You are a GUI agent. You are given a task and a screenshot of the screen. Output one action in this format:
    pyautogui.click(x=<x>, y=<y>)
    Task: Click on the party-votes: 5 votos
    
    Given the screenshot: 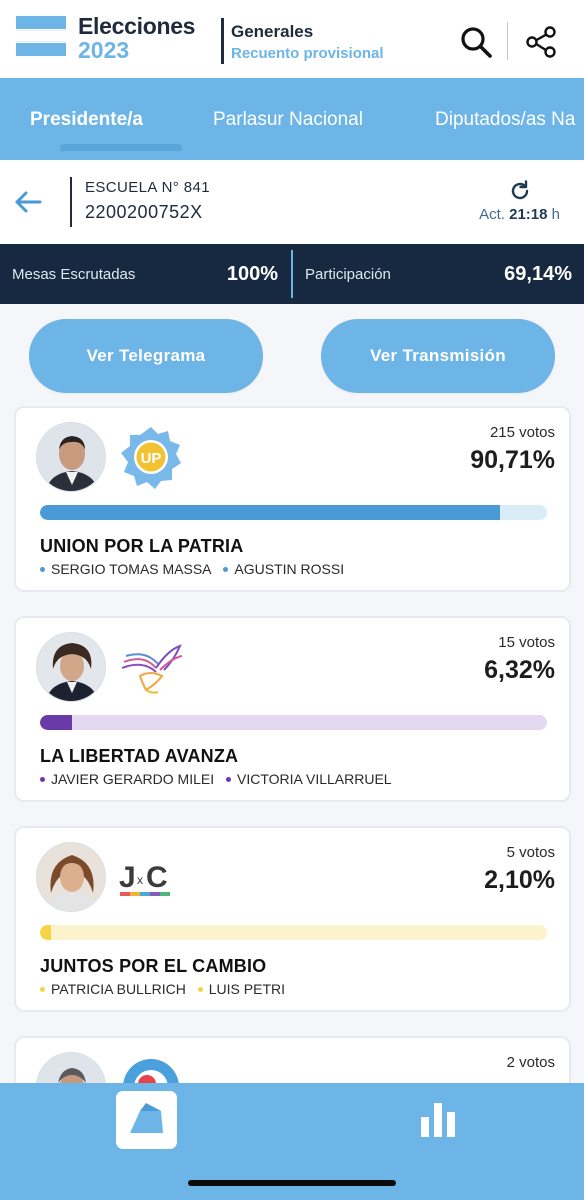 What is the action you would take?
    pyautogui.click(x=530, y=852)
    